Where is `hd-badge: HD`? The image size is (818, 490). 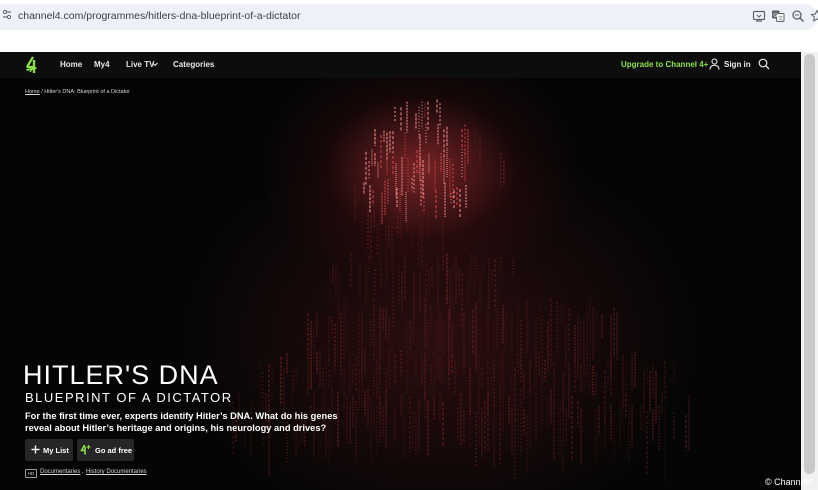
hd-badge: HD is located at coordinates (31, 473).